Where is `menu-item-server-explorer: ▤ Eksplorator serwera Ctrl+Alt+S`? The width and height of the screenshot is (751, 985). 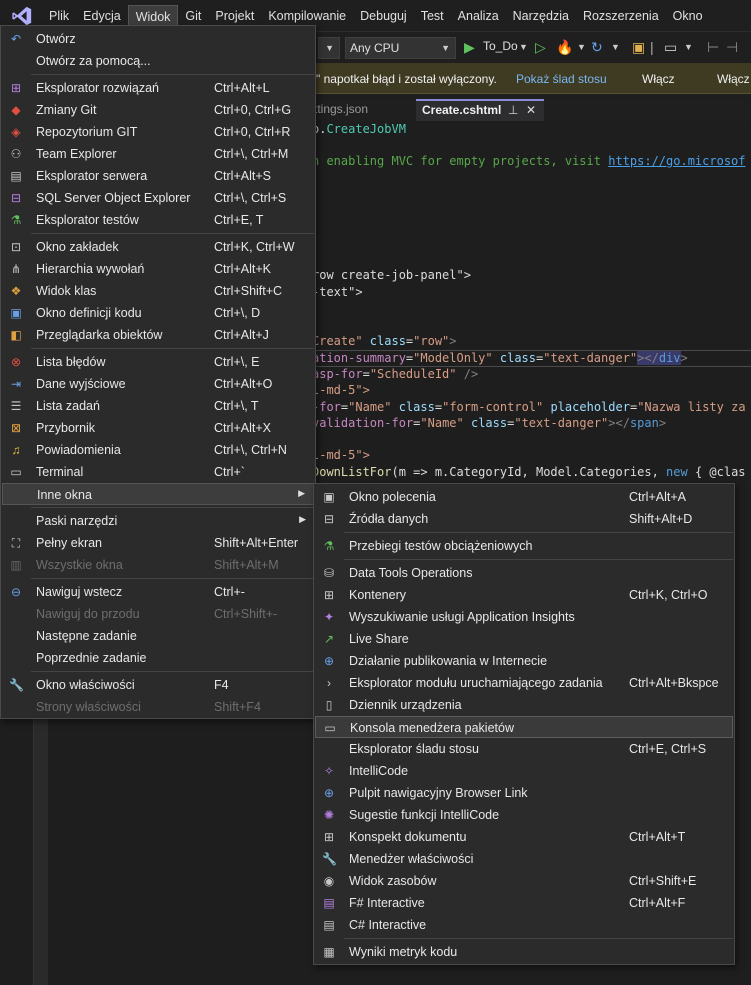 menu-item-server-explorer: ▤ Eksplorator serwera Ctrl+Alt+S is located at coordinates (158, 176).